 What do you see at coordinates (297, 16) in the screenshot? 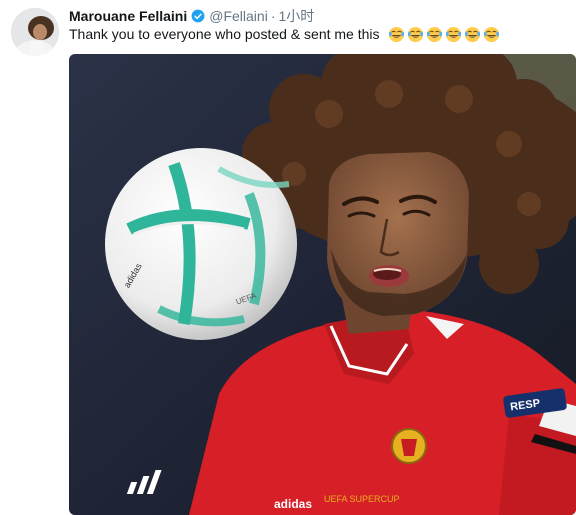
I see `timestamp: 1小时` at bounding box center [297, 16].